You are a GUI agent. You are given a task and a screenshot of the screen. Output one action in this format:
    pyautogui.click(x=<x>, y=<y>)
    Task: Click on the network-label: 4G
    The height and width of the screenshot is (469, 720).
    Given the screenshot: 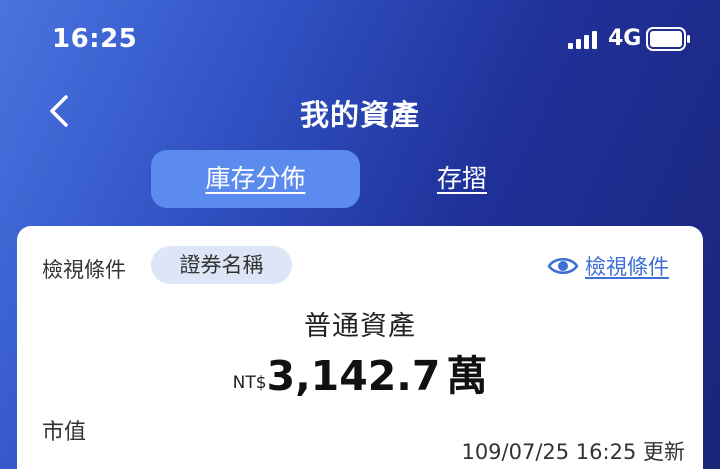 What is the action you would take?
    pyautogui.click(x=625, y=38)
    